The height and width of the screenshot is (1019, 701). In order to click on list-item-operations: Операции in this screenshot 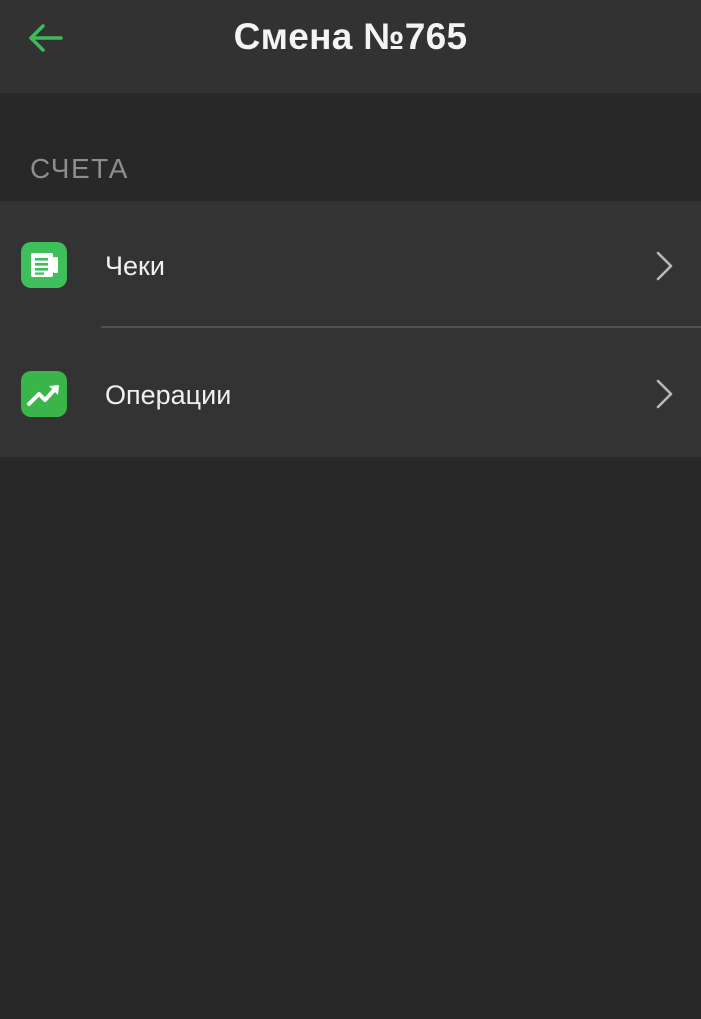, I will do `click(350, 393)`.